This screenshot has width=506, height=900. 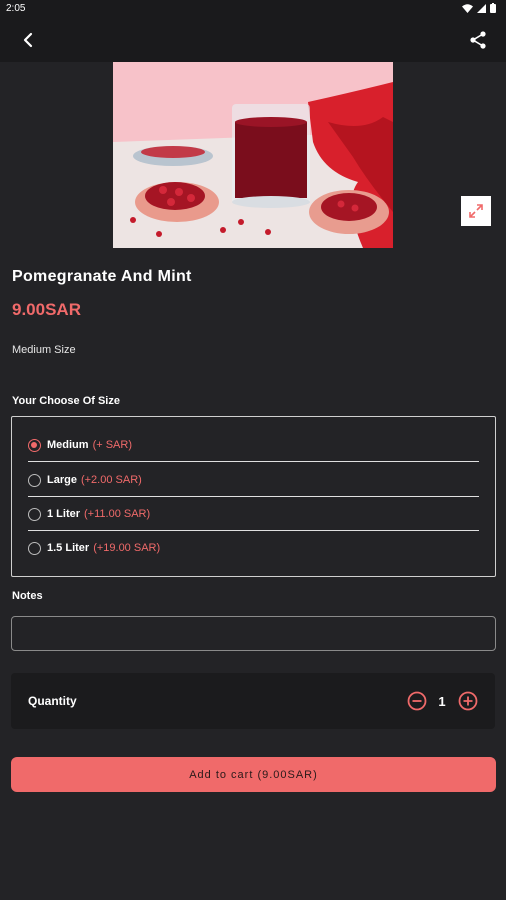 I want to click on system-icons, so click(x=479, y=8).